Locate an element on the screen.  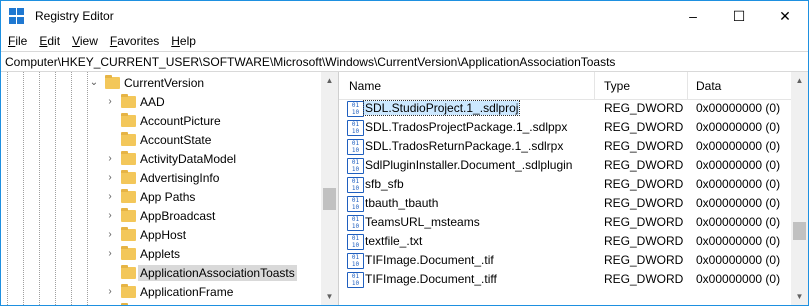
tree-scroll-thumb is located at coordinates (329, 199).